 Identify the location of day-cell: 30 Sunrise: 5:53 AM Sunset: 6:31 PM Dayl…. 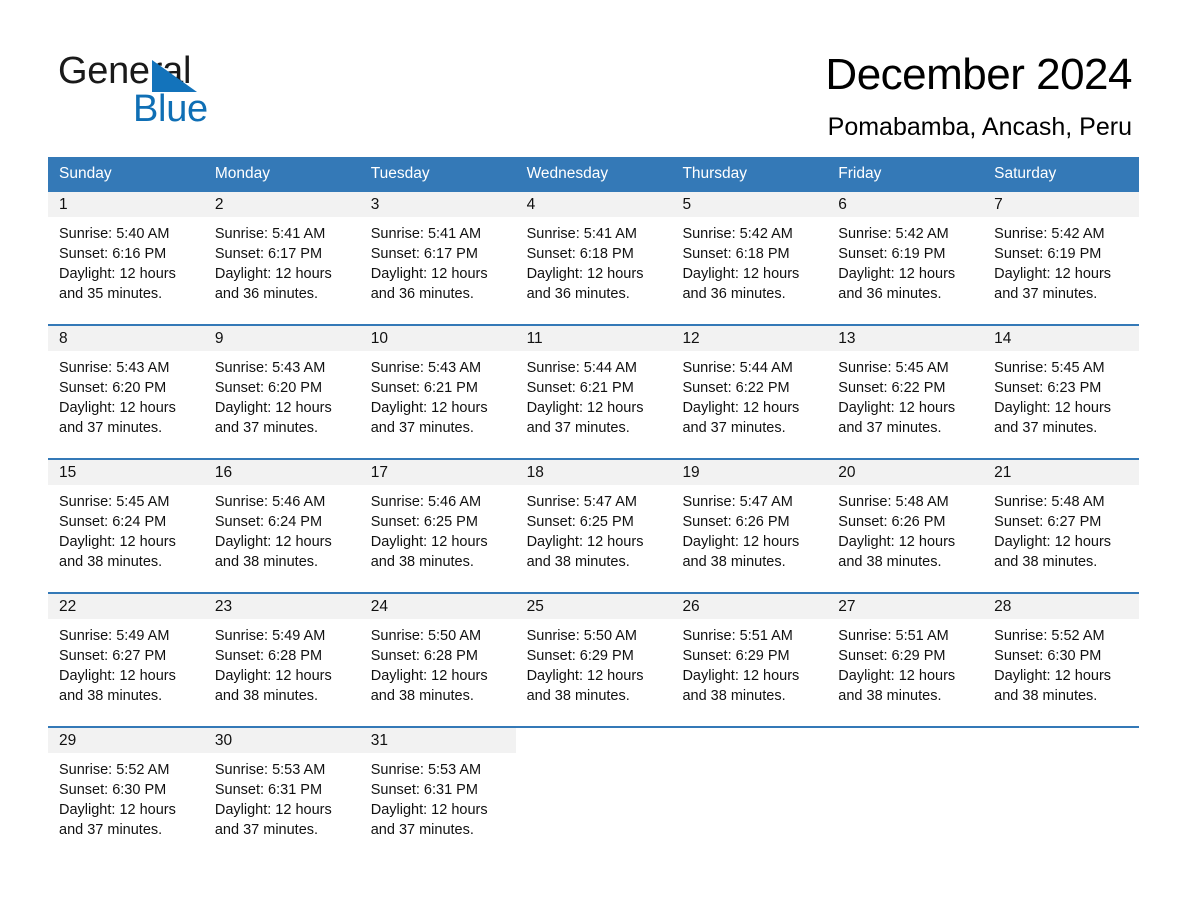
(281, 787).